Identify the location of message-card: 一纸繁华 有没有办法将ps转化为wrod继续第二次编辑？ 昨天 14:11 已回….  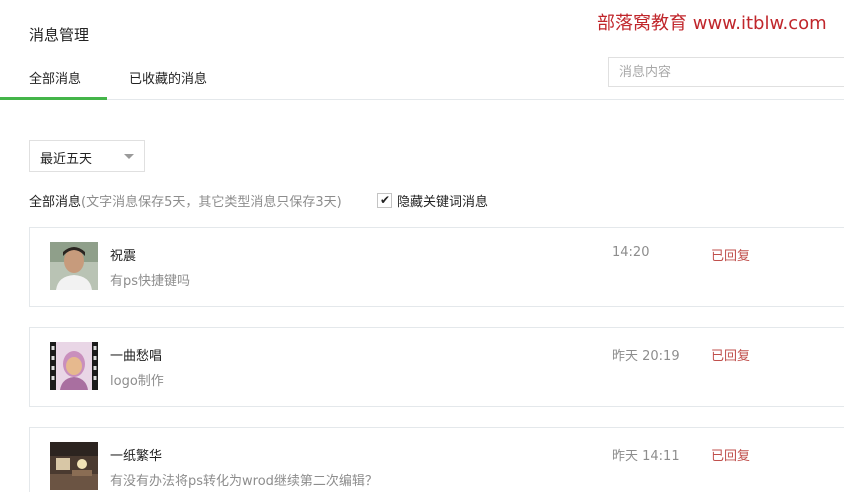
(436, 459).